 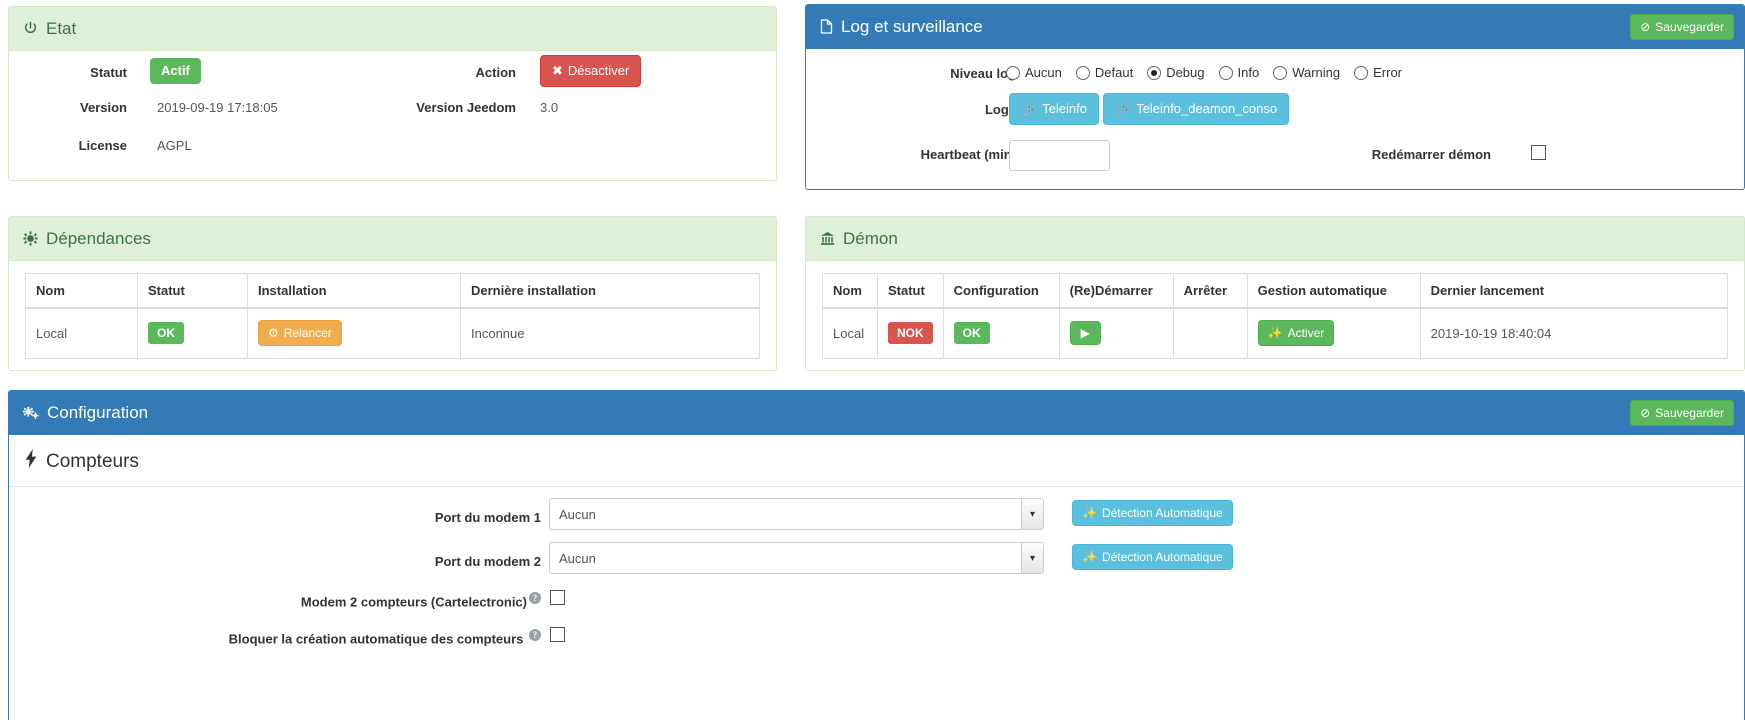 What do you see at coordinates (1248, 72) in the screenshot?
I see `radio-info-label: Info` at bounding box center [1248, 72].